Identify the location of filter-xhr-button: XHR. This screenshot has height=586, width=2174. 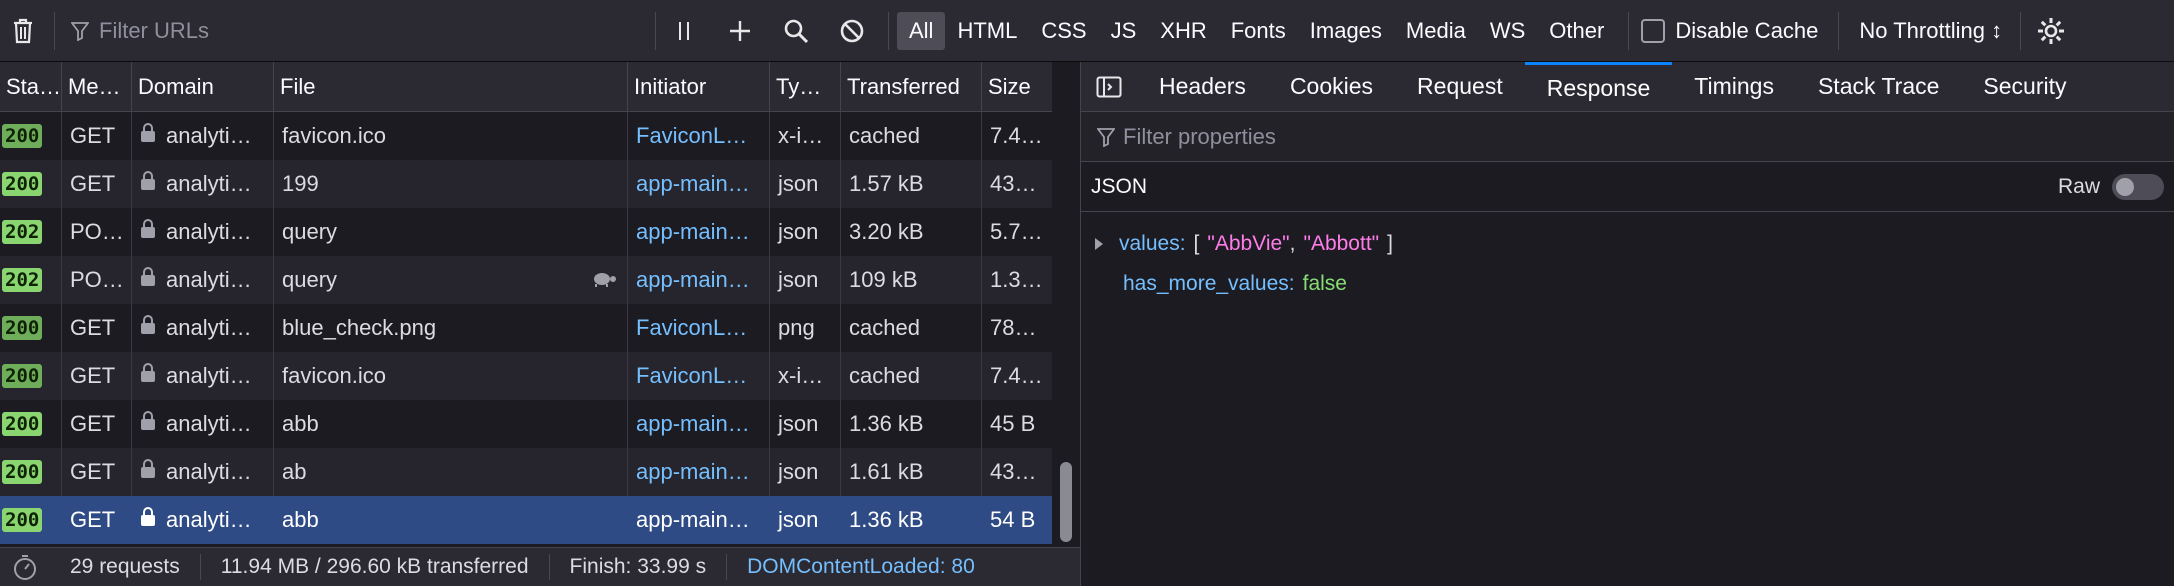
(1183, 31).